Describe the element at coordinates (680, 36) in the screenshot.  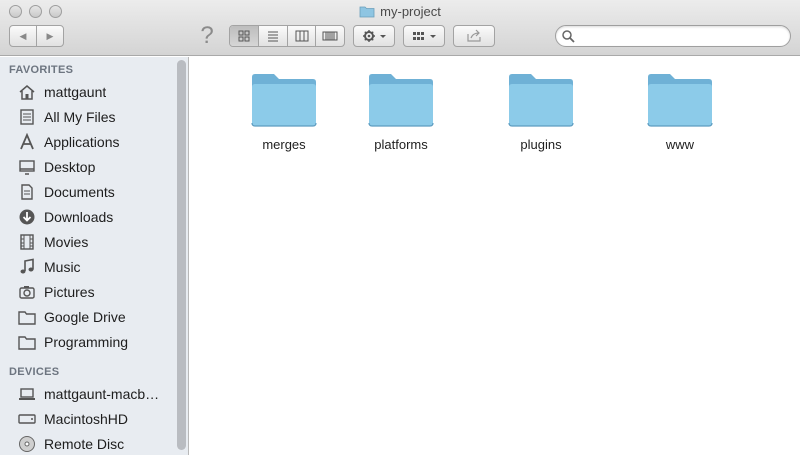
I see `search-input` at that location.